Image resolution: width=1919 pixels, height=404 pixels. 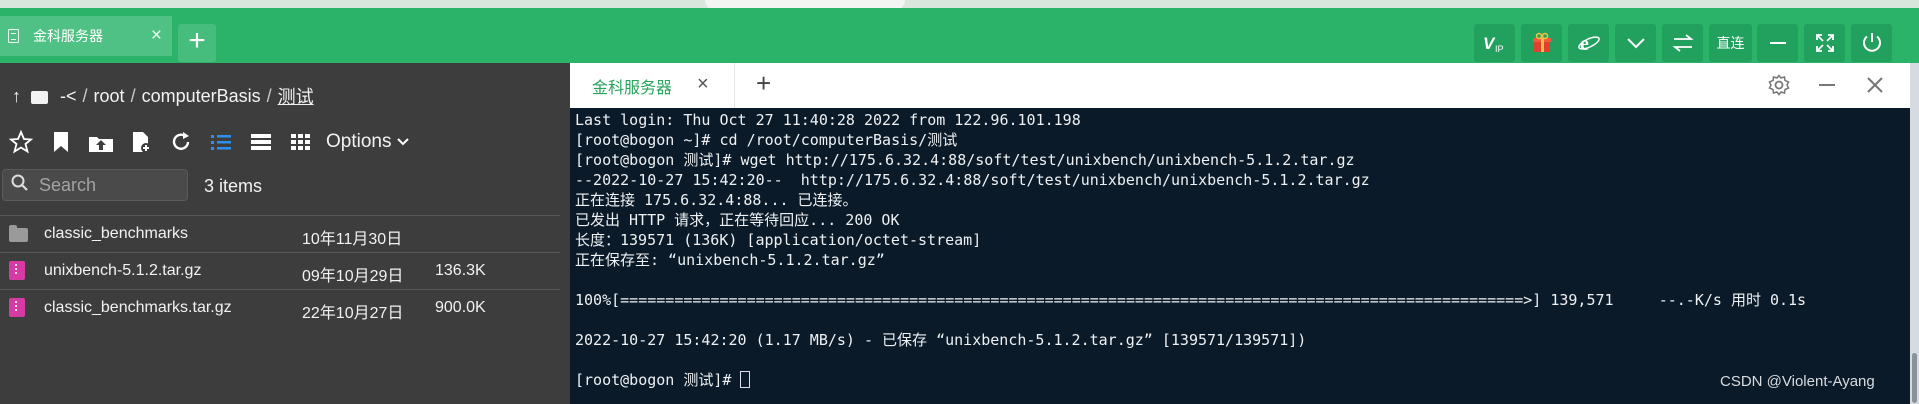 I want to click on refresh-icon, so click(x=181, y=142).